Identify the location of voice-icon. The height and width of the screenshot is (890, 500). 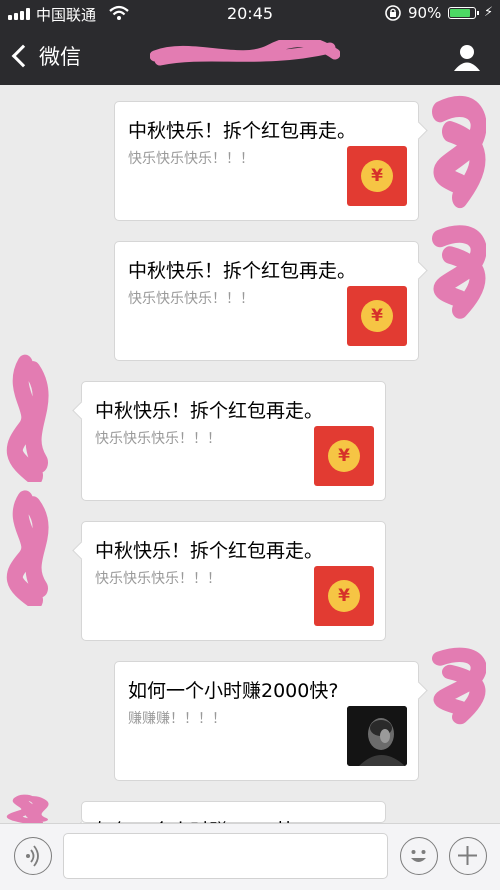
(32, 856).